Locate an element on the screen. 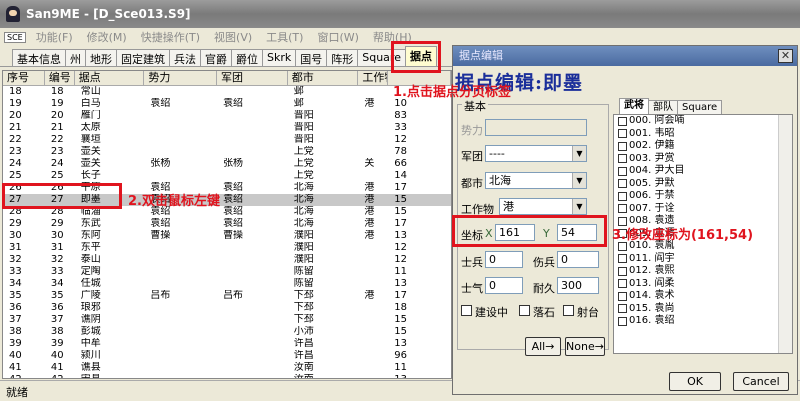  menu-function: 功能(F) is located at coordinates (54, 37).